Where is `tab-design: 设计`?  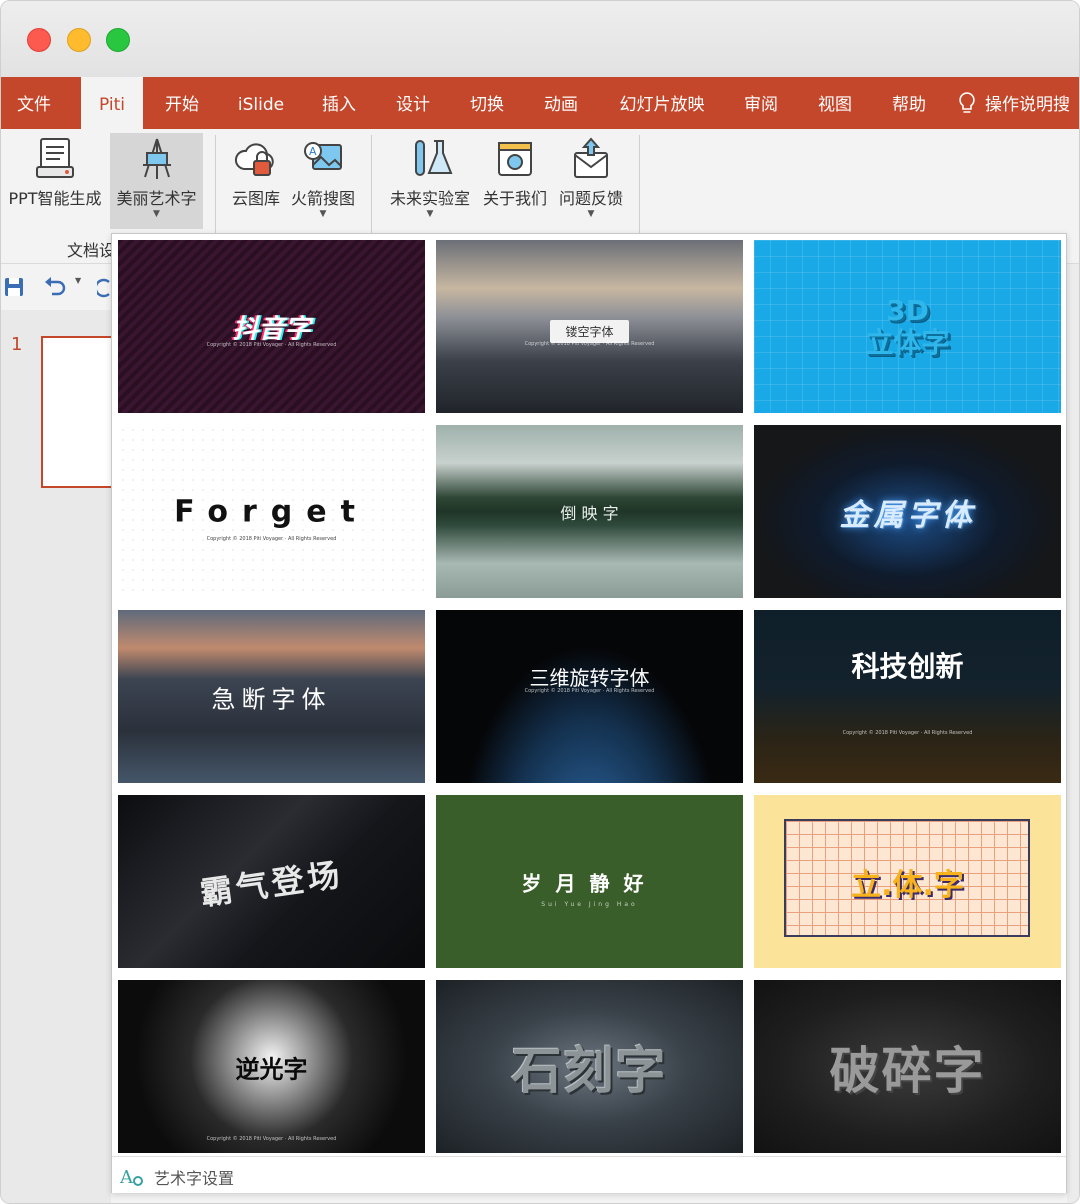 tab-design: 设计 is located at coordinates (413, 103).